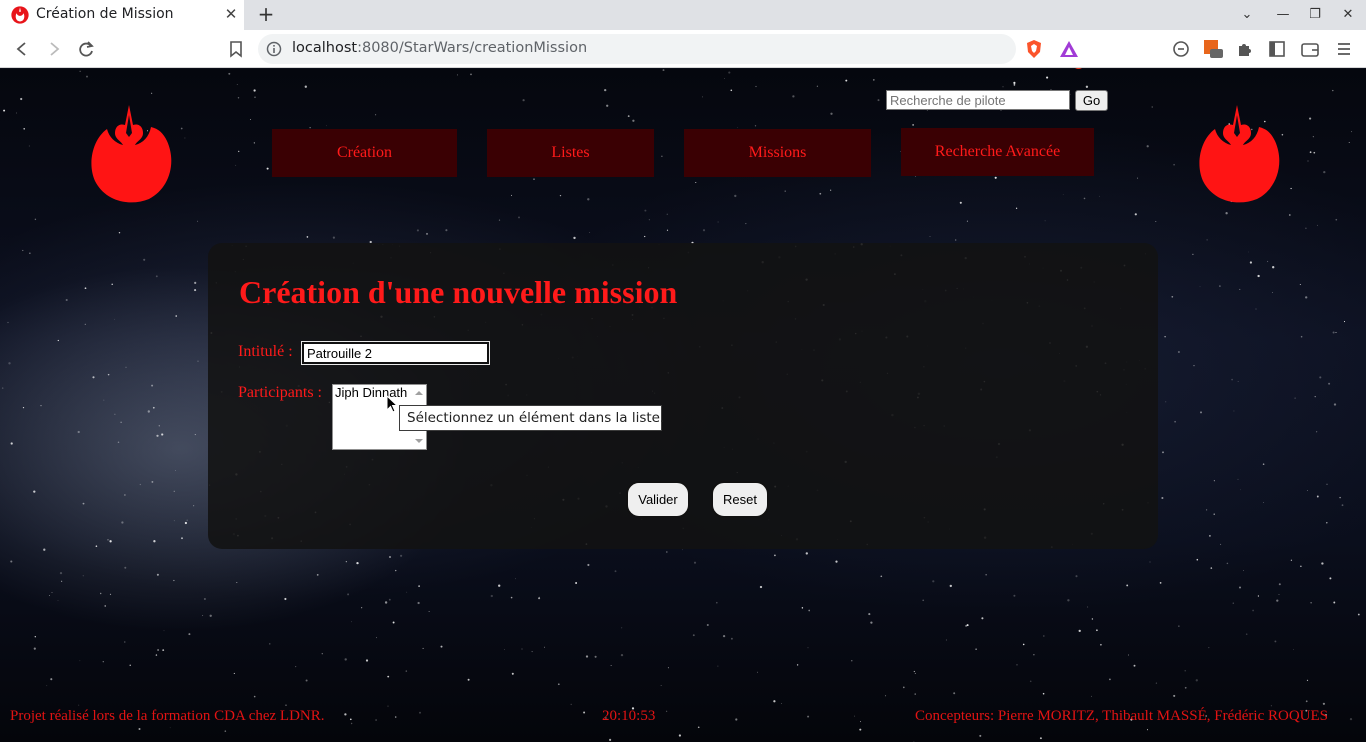 Image resolution: width=1366 pixels, height=742 pixels. Describe the element at coordinates (265, 351) in the screenshot. I see `intitule-label: Intitulé :` at that location.